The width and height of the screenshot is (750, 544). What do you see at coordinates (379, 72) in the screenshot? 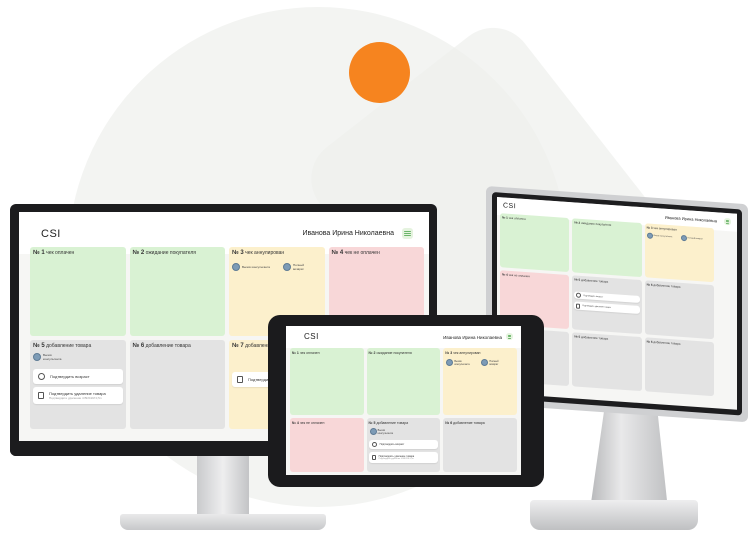
I see `orange-accent-dot` at bounding box center [379, 72].